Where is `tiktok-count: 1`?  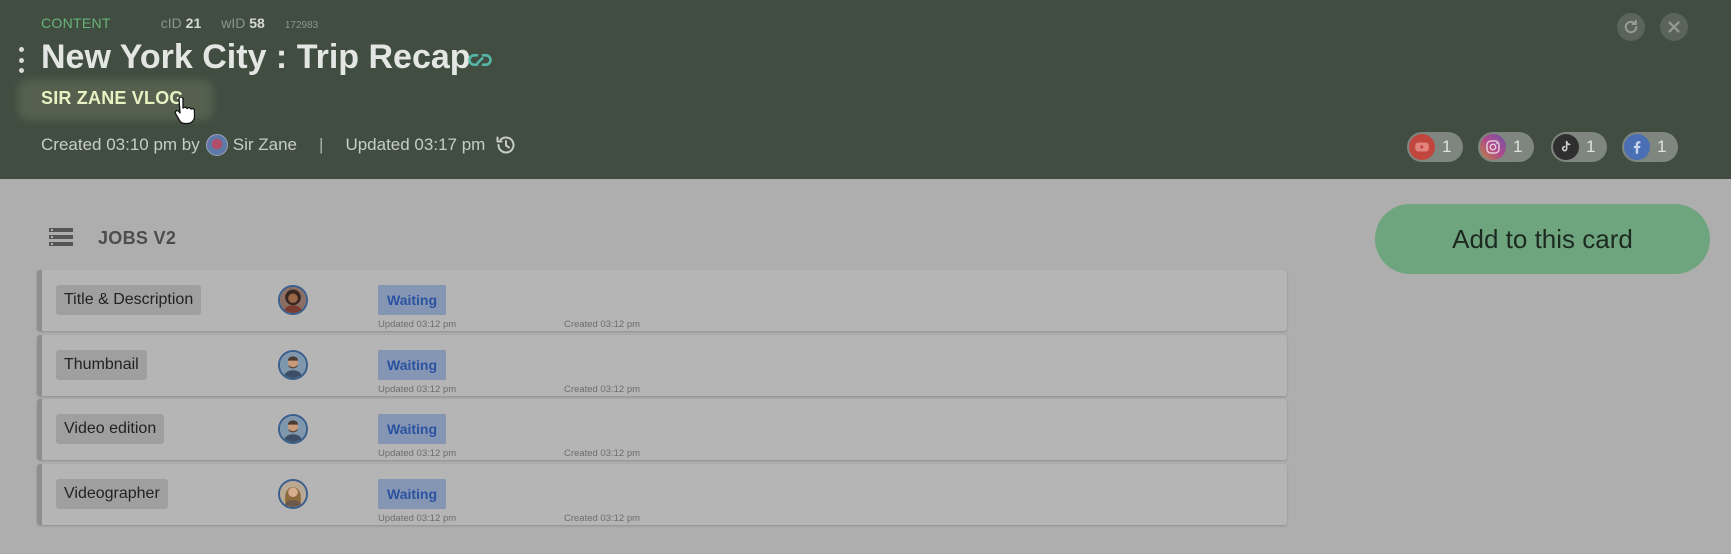
tiktok-count: 1 is located at coordinates (1591, 146).